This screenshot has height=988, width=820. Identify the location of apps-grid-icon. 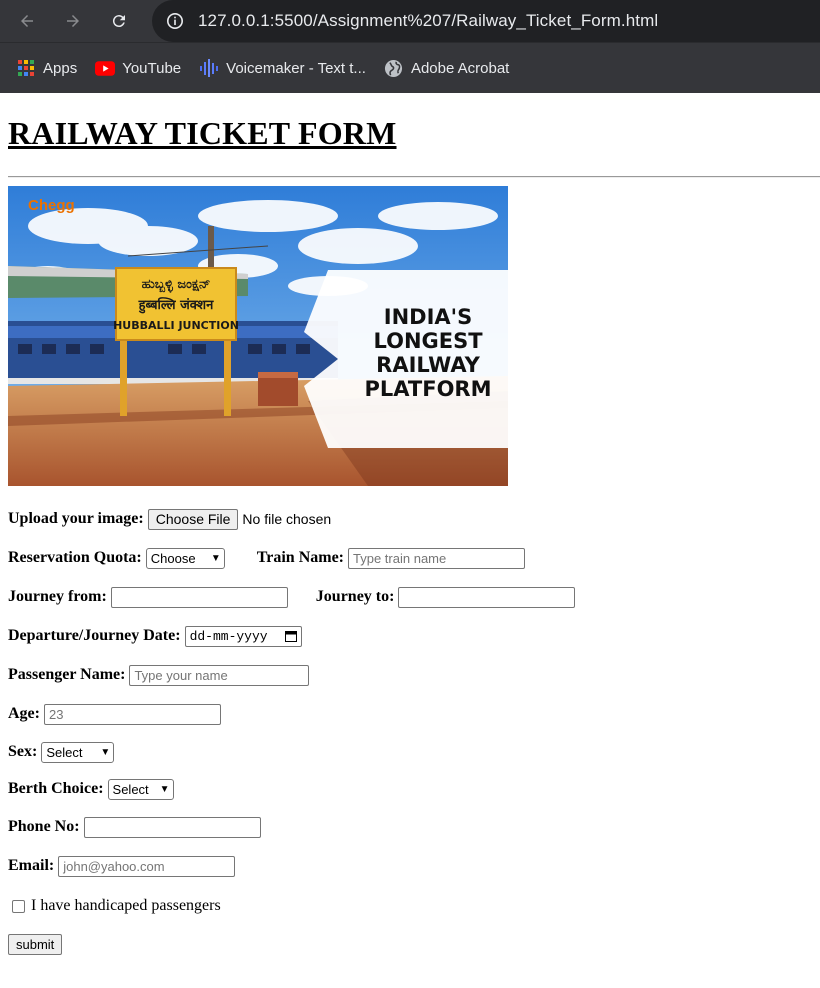
(26, 68).